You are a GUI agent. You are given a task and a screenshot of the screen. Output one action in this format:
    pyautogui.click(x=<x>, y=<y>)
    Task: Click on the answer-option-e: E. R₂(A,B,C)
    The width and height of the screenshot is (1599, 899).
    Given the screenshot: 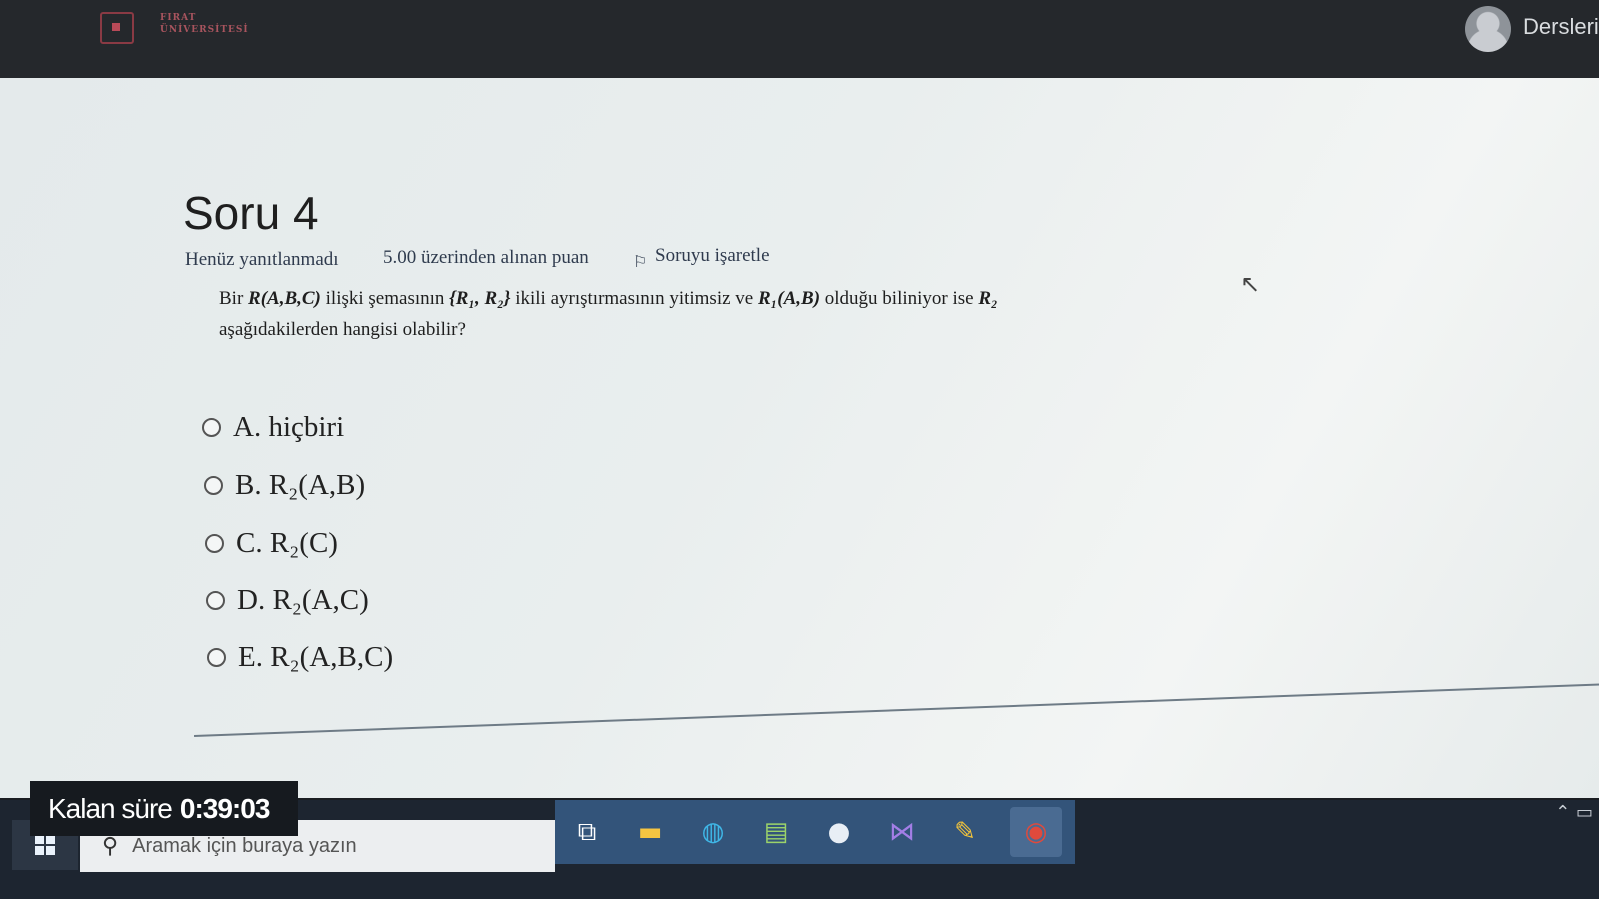 What is the action you would take?
    pyautogui.click(x=300, y=657)
    